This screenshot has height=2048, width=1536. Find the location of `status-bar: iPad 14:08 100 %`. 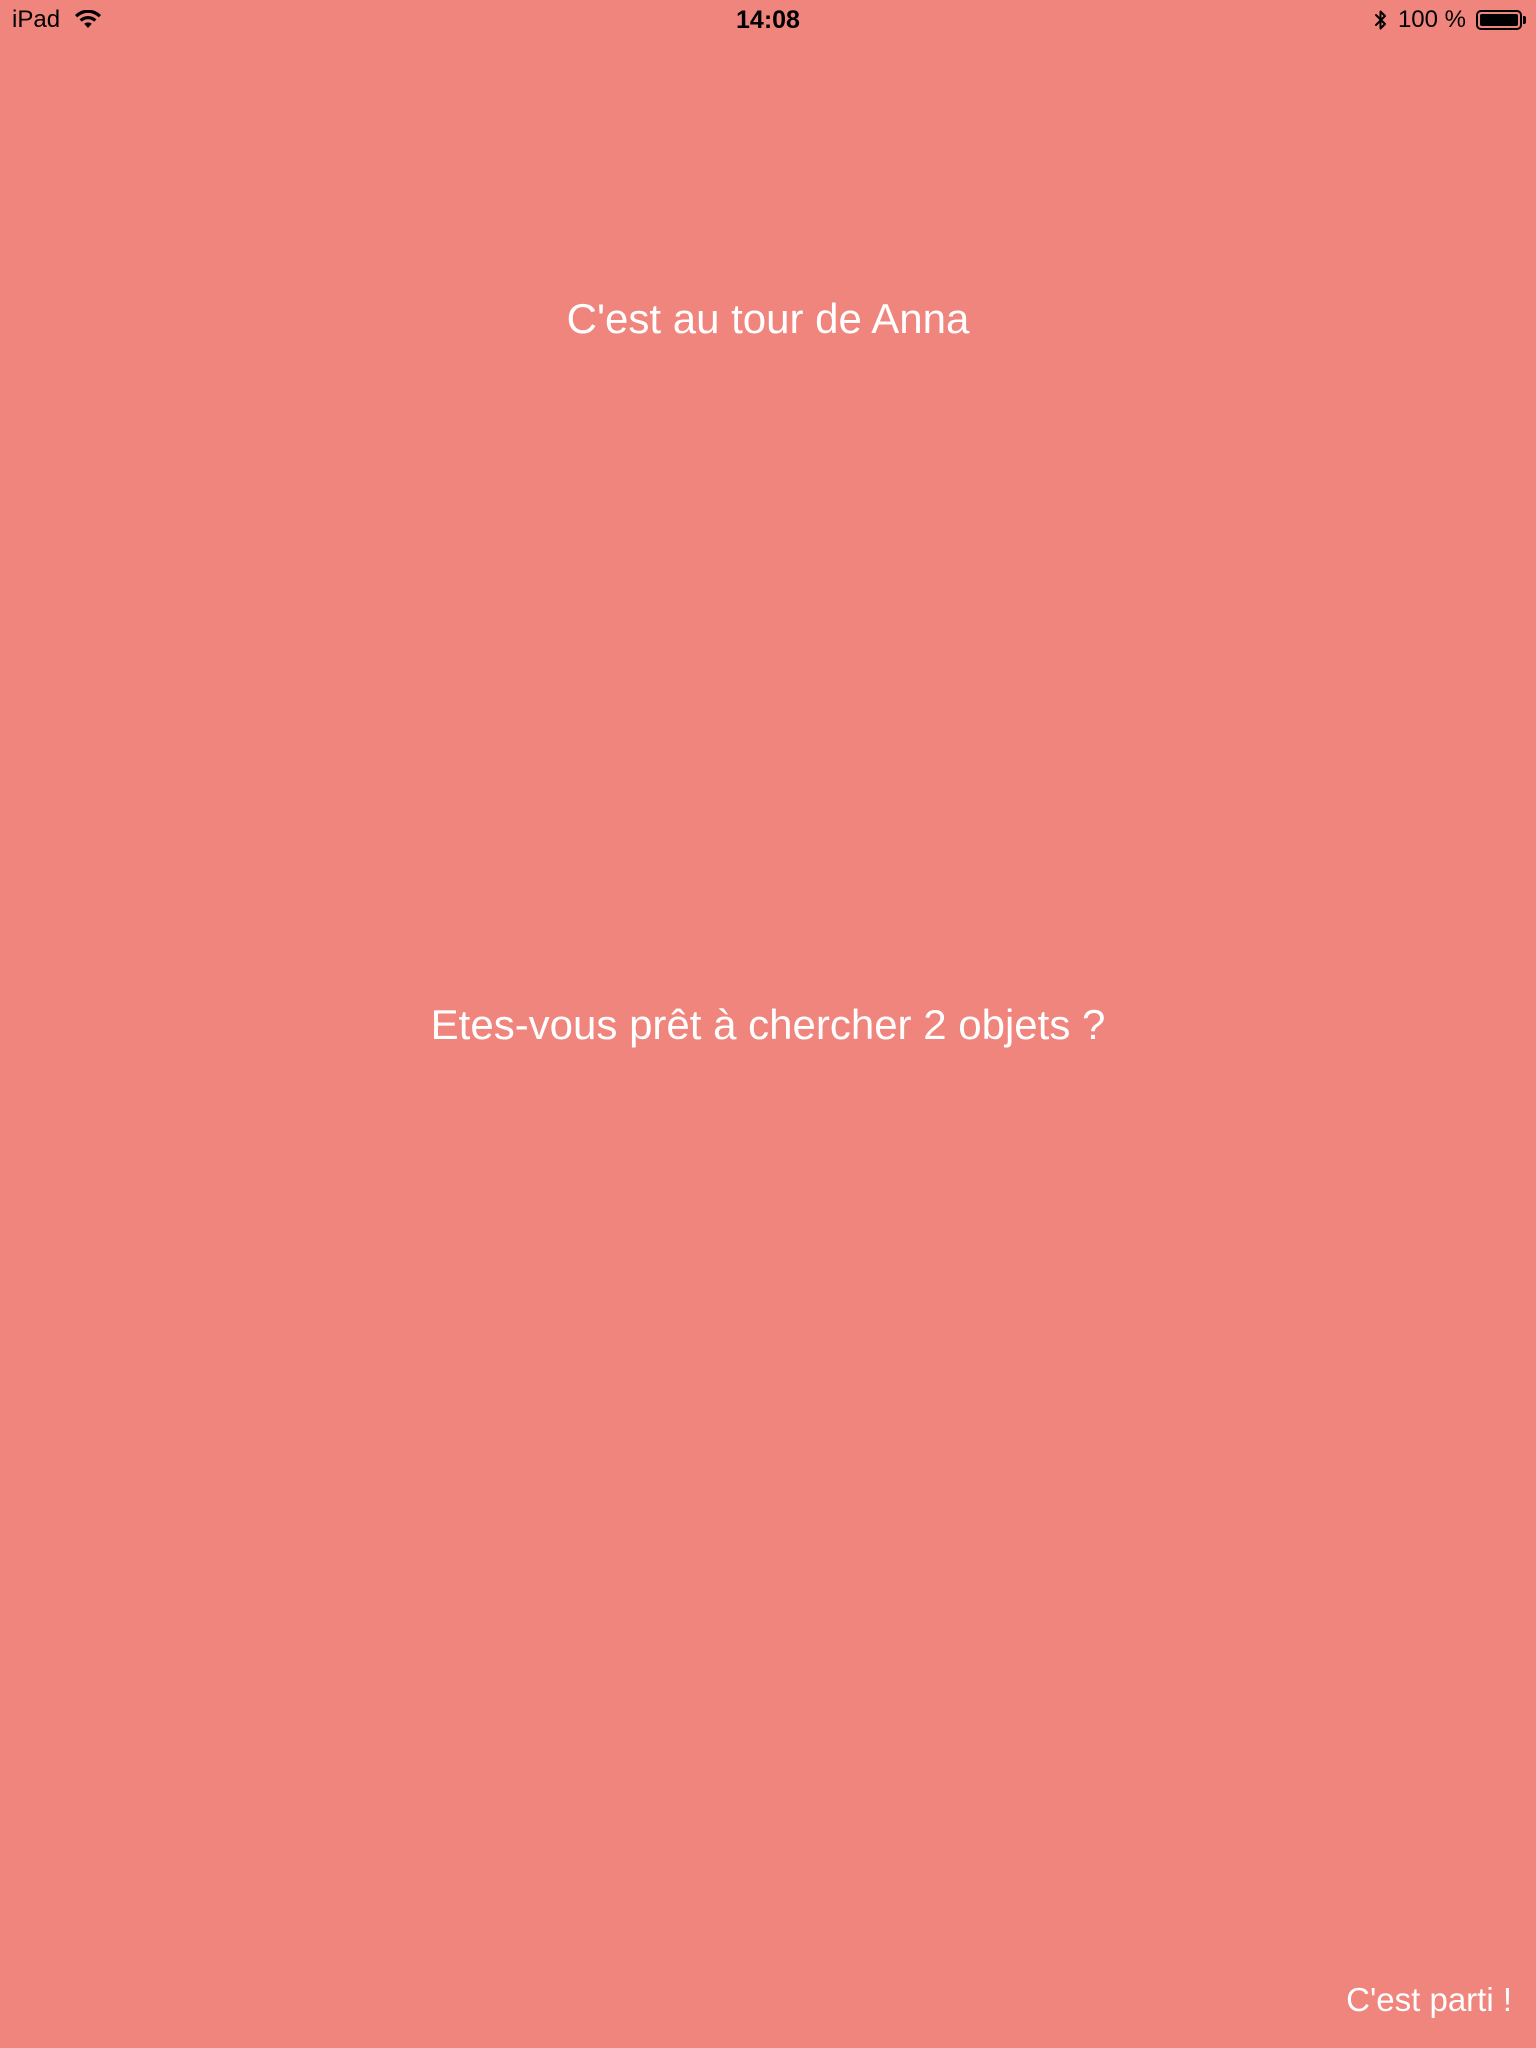

status-bar: iPad 14:08 100 % is located at coordinates (768, 20).